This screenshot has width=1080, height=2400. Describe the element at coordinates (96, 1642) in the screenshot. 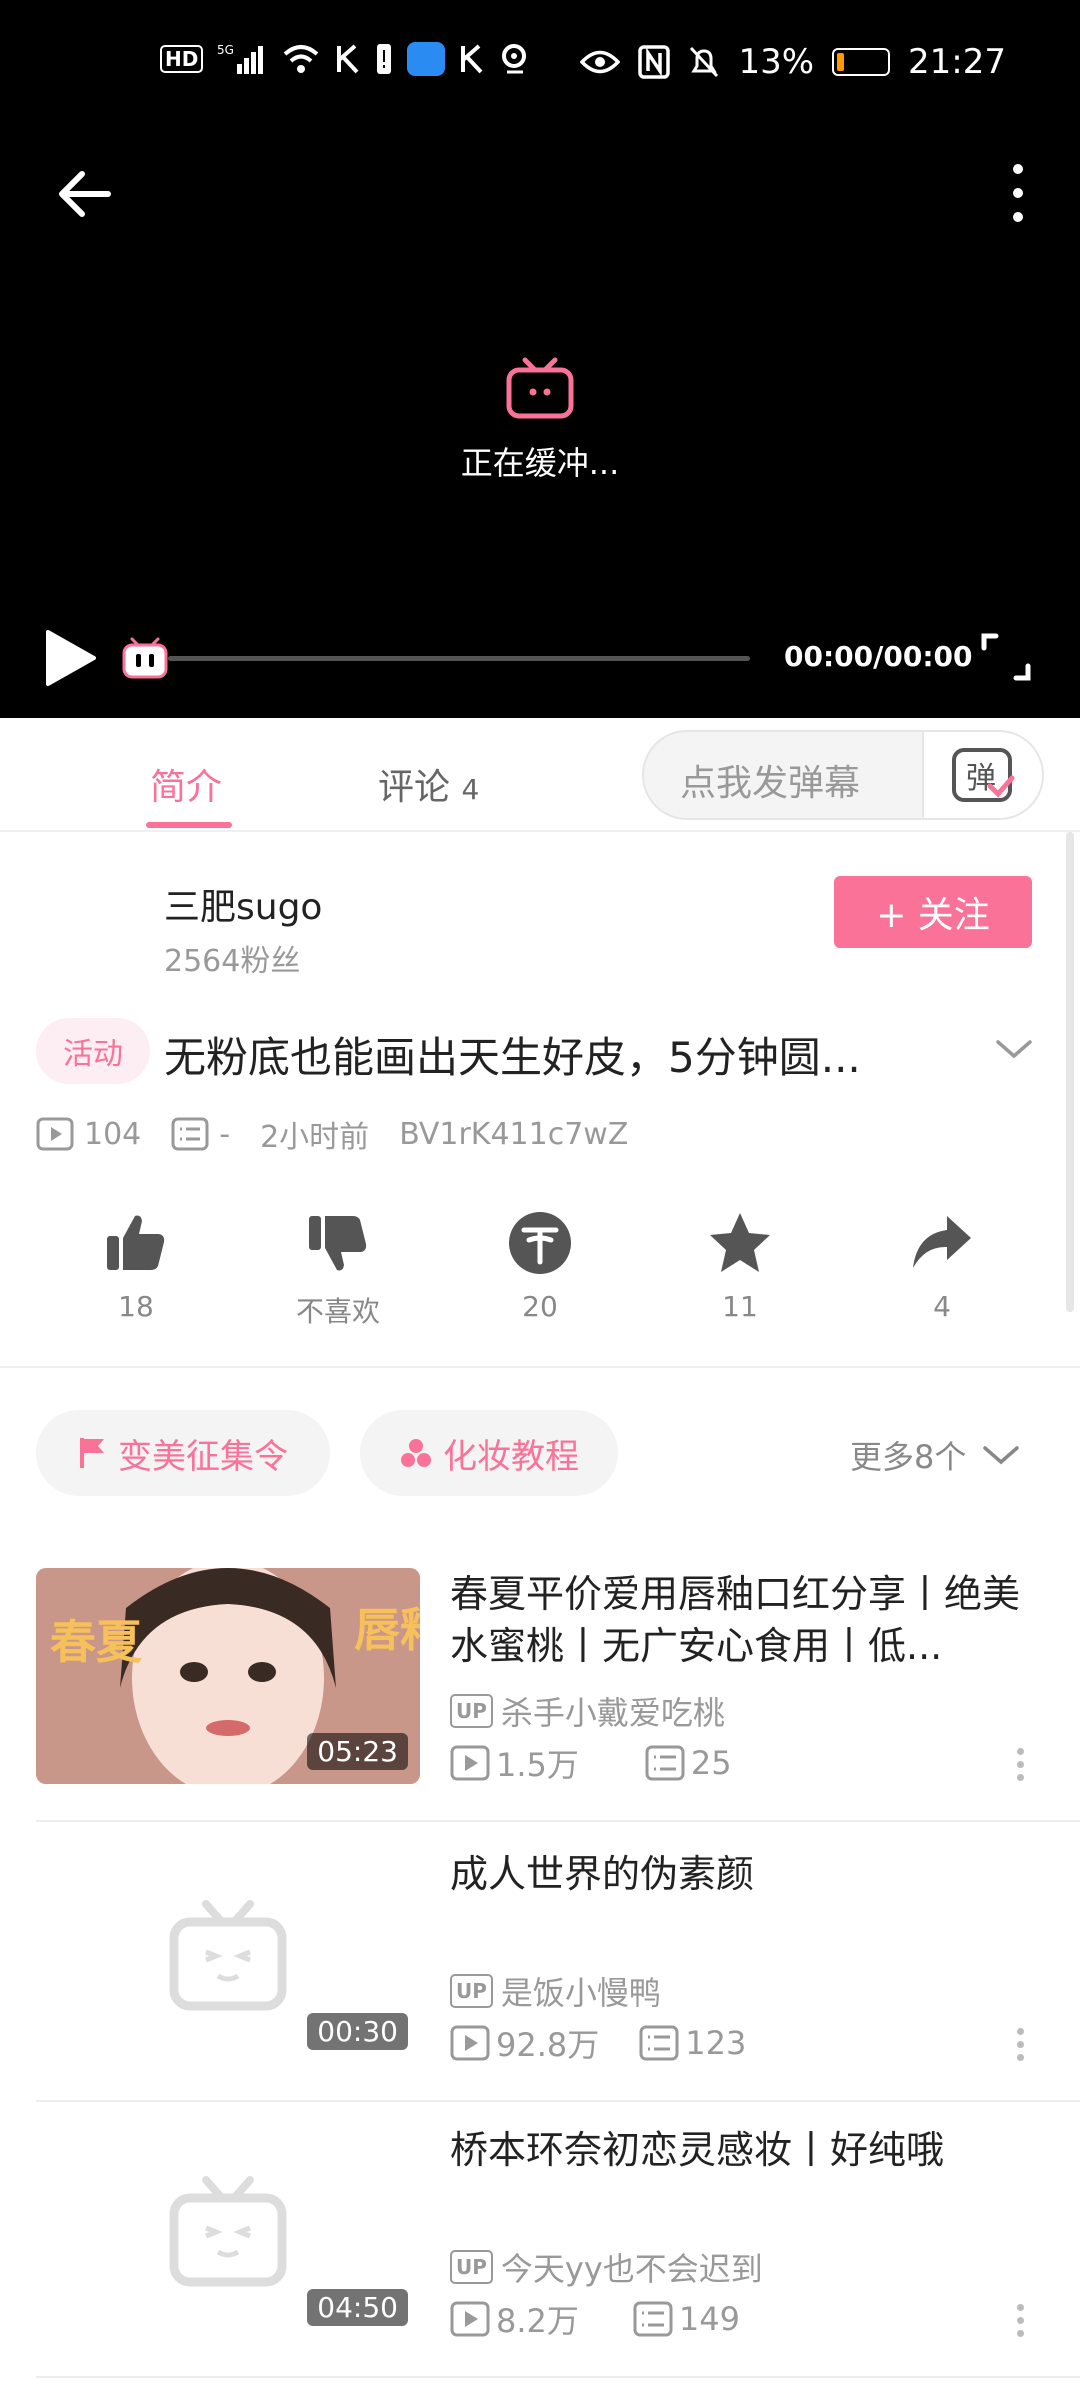

I see `thumb-text-left-1: 春夏` at that location.